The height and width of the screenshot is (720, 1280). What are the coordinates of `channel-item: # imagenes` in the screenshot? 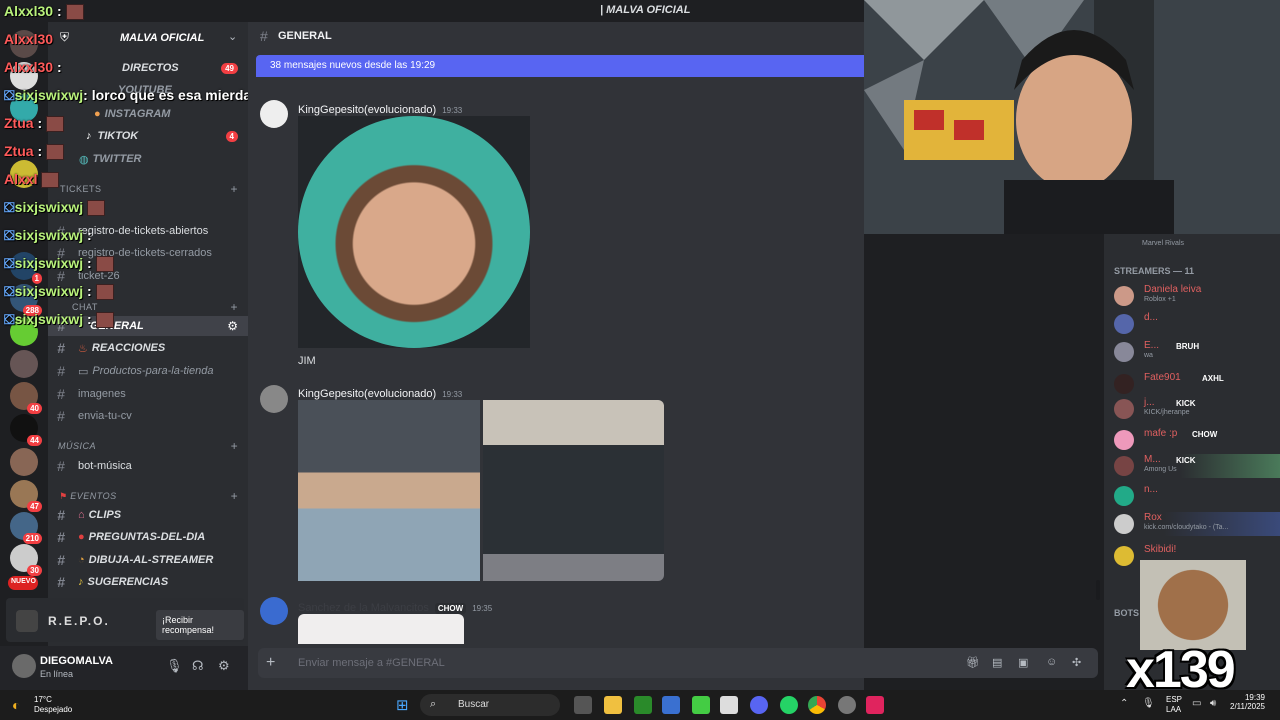 It's located at (148, 394).